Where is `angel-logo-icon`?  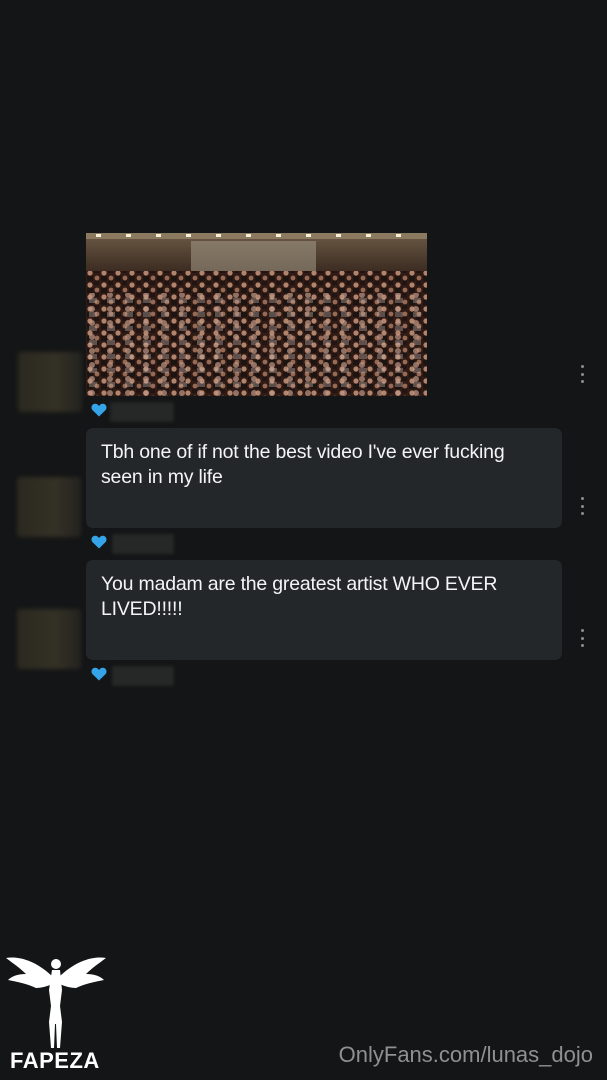 angel-logo-icon is located at coordinates (56, 1002).